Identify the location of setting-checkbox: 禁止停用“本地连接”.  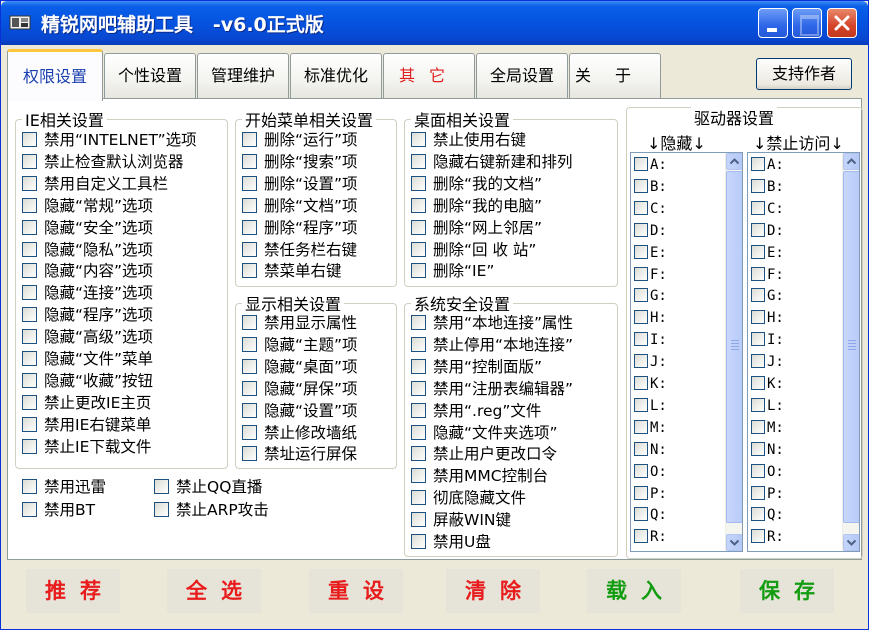
(492, 345).